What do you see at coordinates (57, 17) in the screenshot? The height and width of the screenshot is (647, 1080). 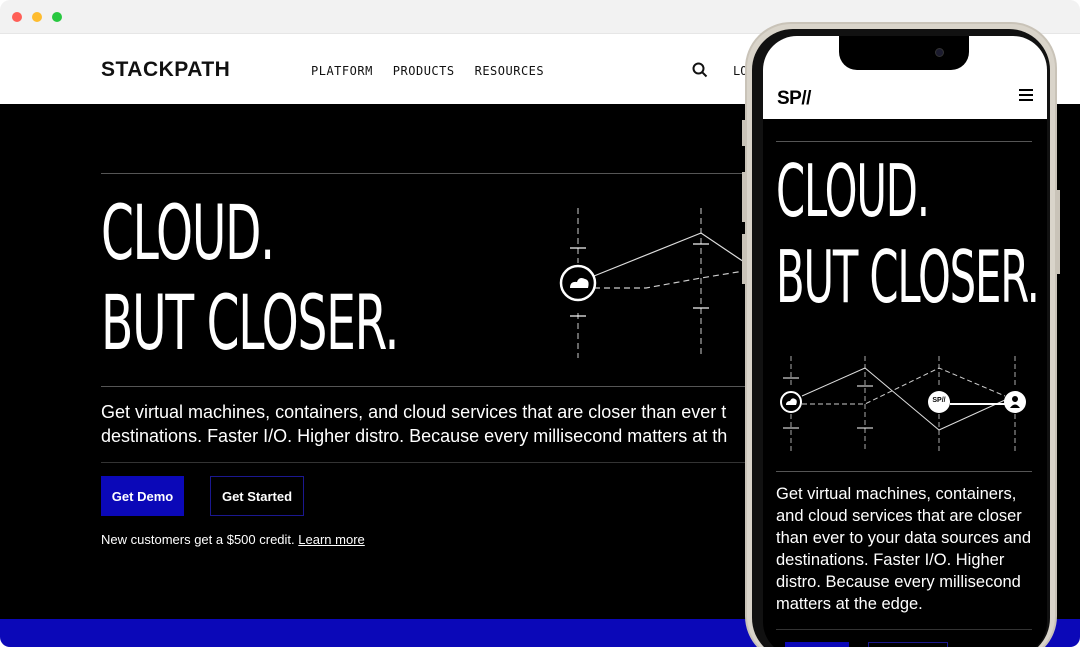 I see `maximize-window-button` at bounding box center [57, 17].